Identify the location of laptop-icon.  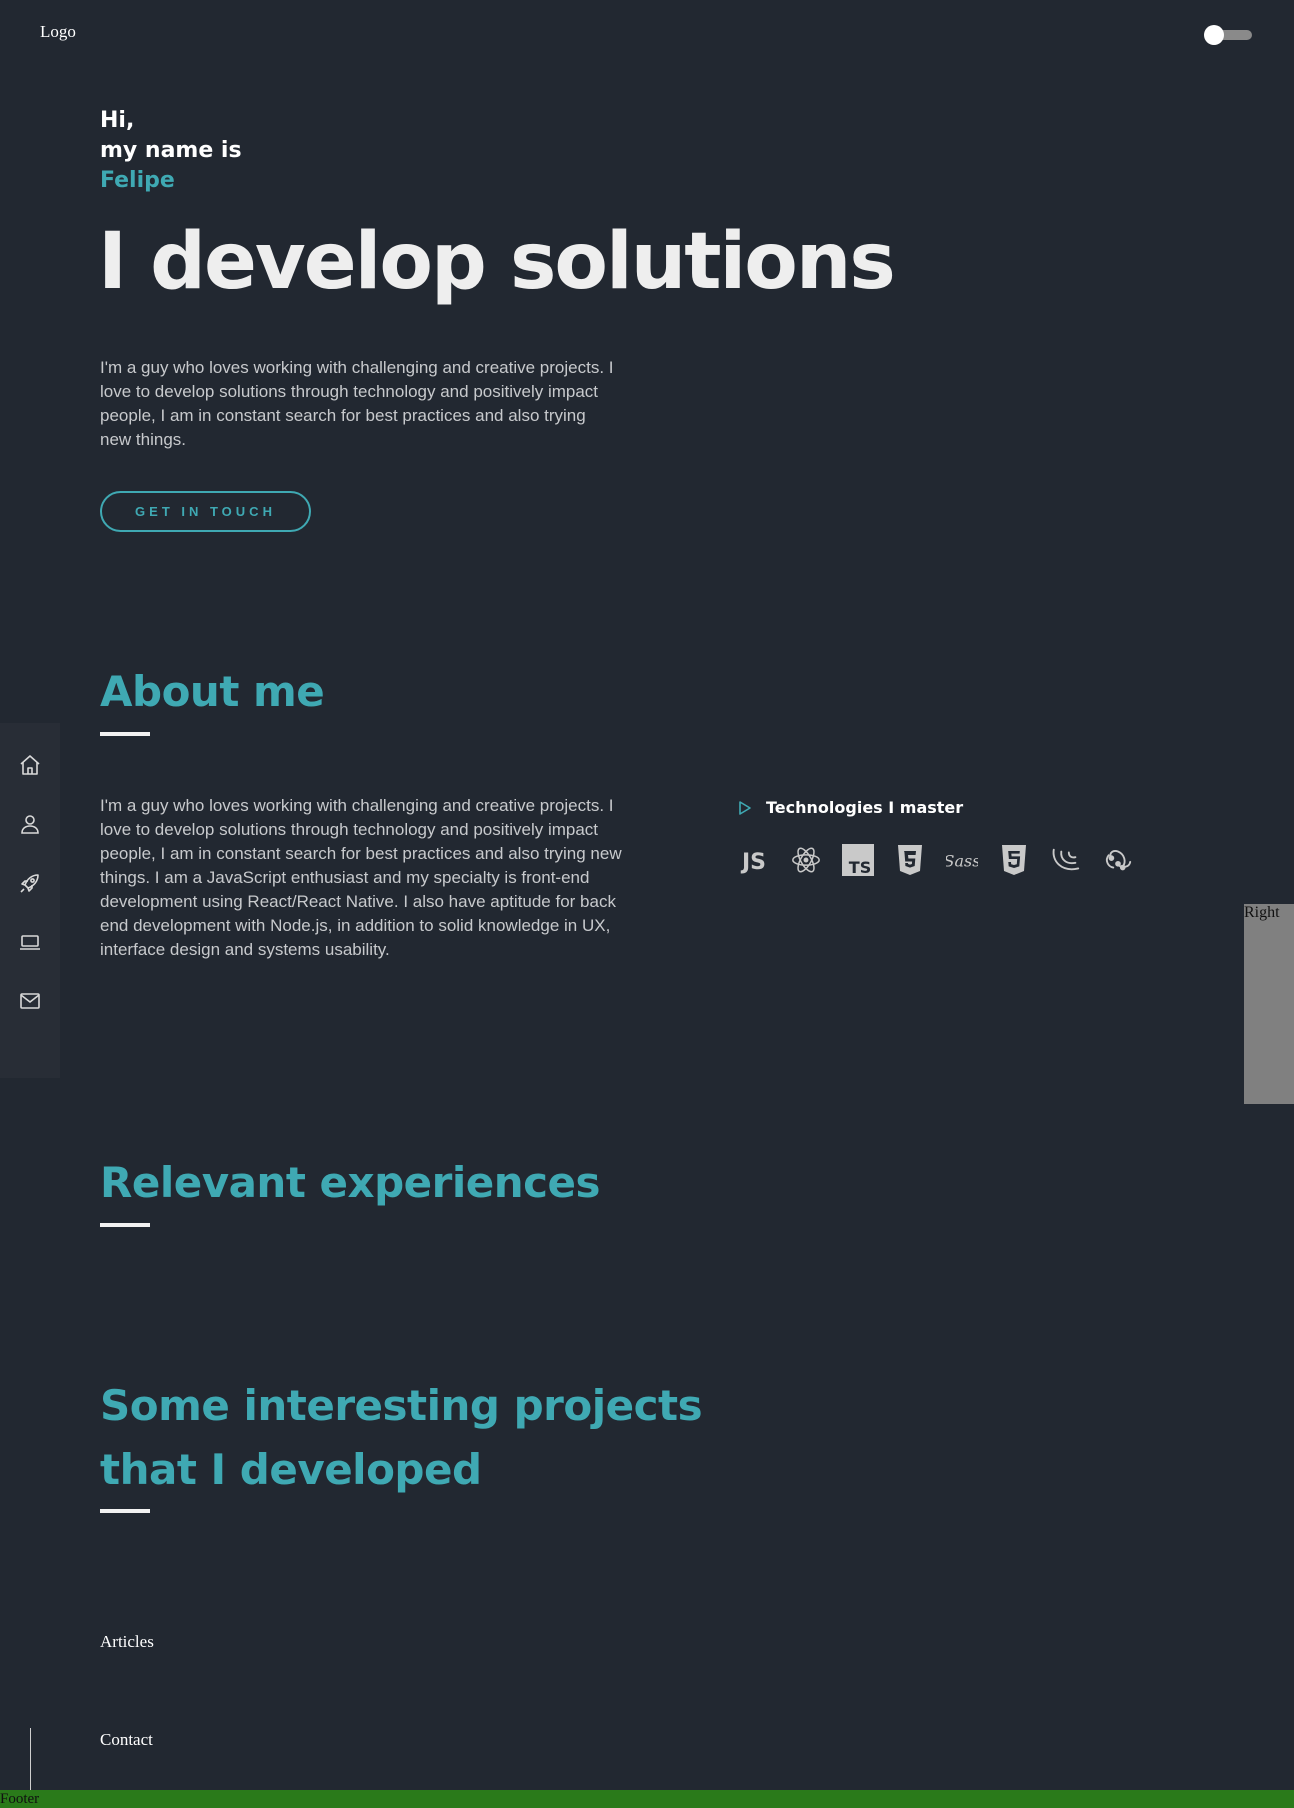
(30, 942).